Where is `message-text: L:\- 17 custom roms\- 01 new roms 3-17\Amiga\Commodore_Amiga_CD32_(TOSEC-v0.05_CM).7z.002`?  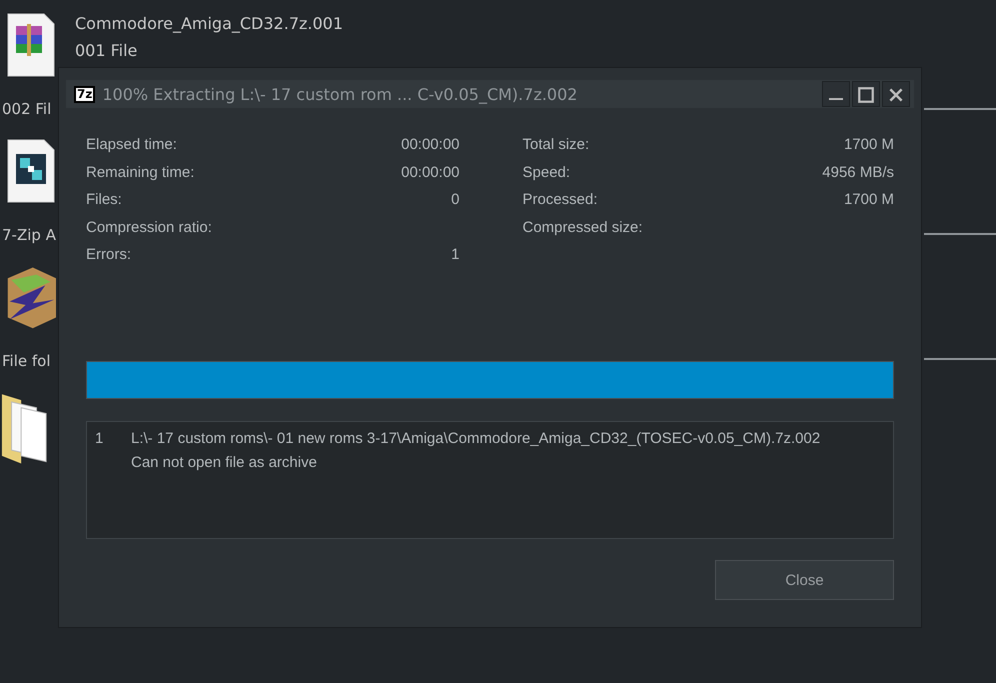
message-text: L:\- 17 custom roms\- 01 new roms 3-17\Amiga\Commodore_Amiga_CD32_(TOSEC-v0.05_CM).7z.002 is located at coordinates (475, 439).